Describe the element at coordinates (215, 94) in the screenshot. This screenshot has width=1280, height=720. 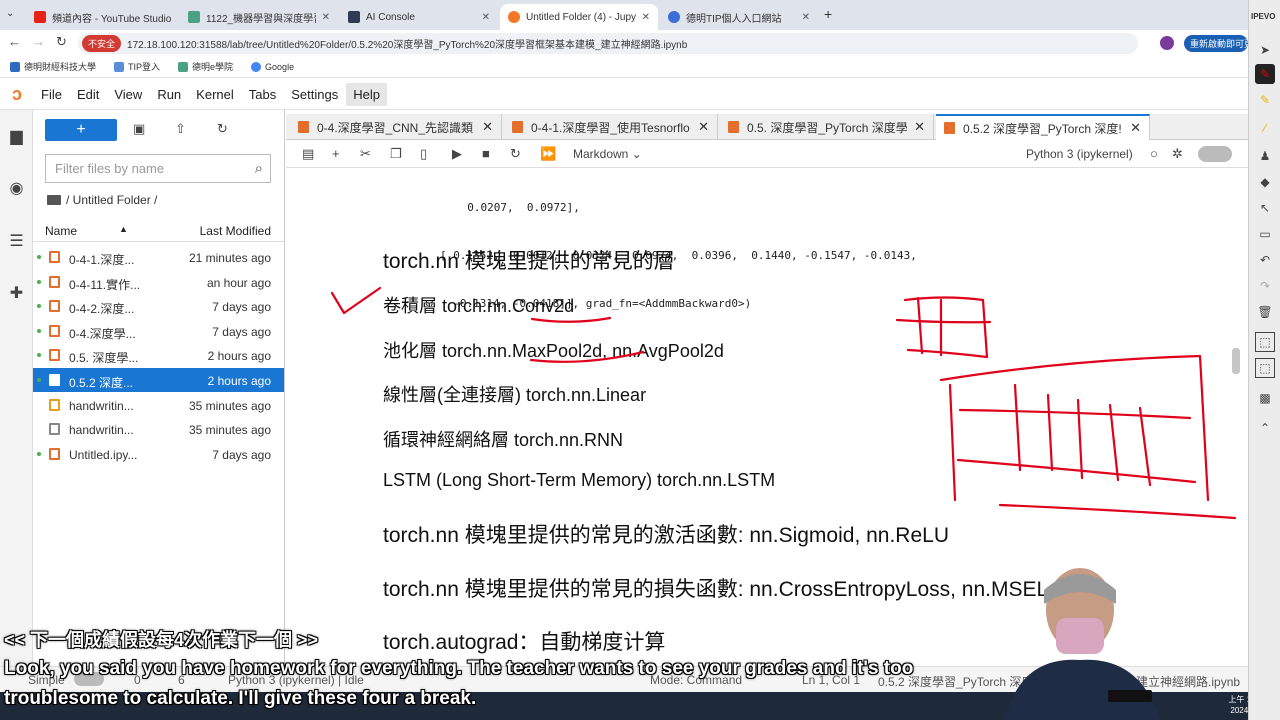
I see `menu-kernel: Kernel` at that location.